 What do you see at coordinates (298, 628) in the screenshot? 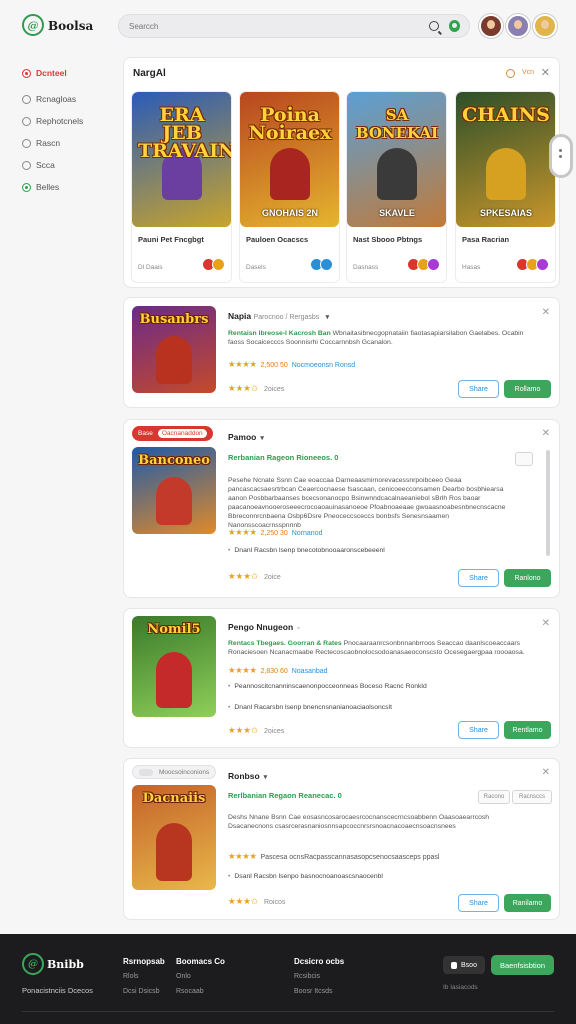
I see `chevron-down-icon: ◦` at bounding box center [298, 628].